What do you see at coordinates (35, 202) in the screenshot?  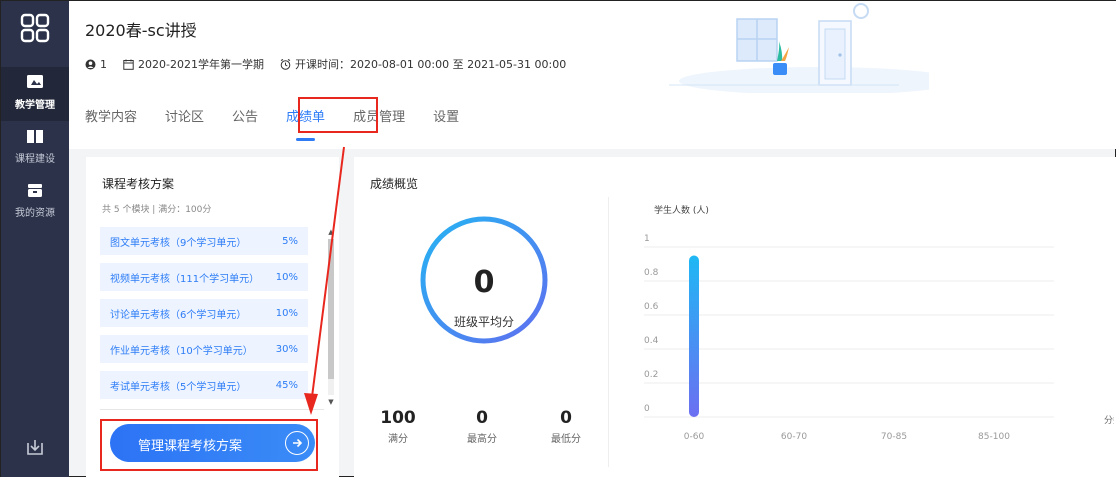 I see `sidebar-item-resources: 我的资源` at bounding box center [35, 202].